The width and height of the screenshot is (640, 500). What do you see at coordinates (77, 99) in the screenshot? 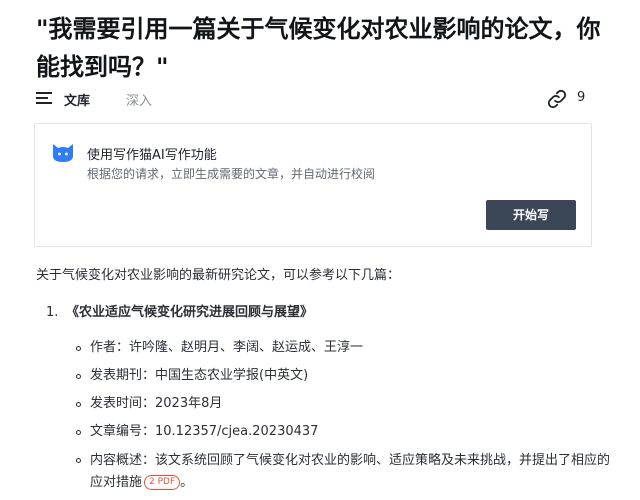
I see `tab-library: 文库` at bounding box center [77, 99].